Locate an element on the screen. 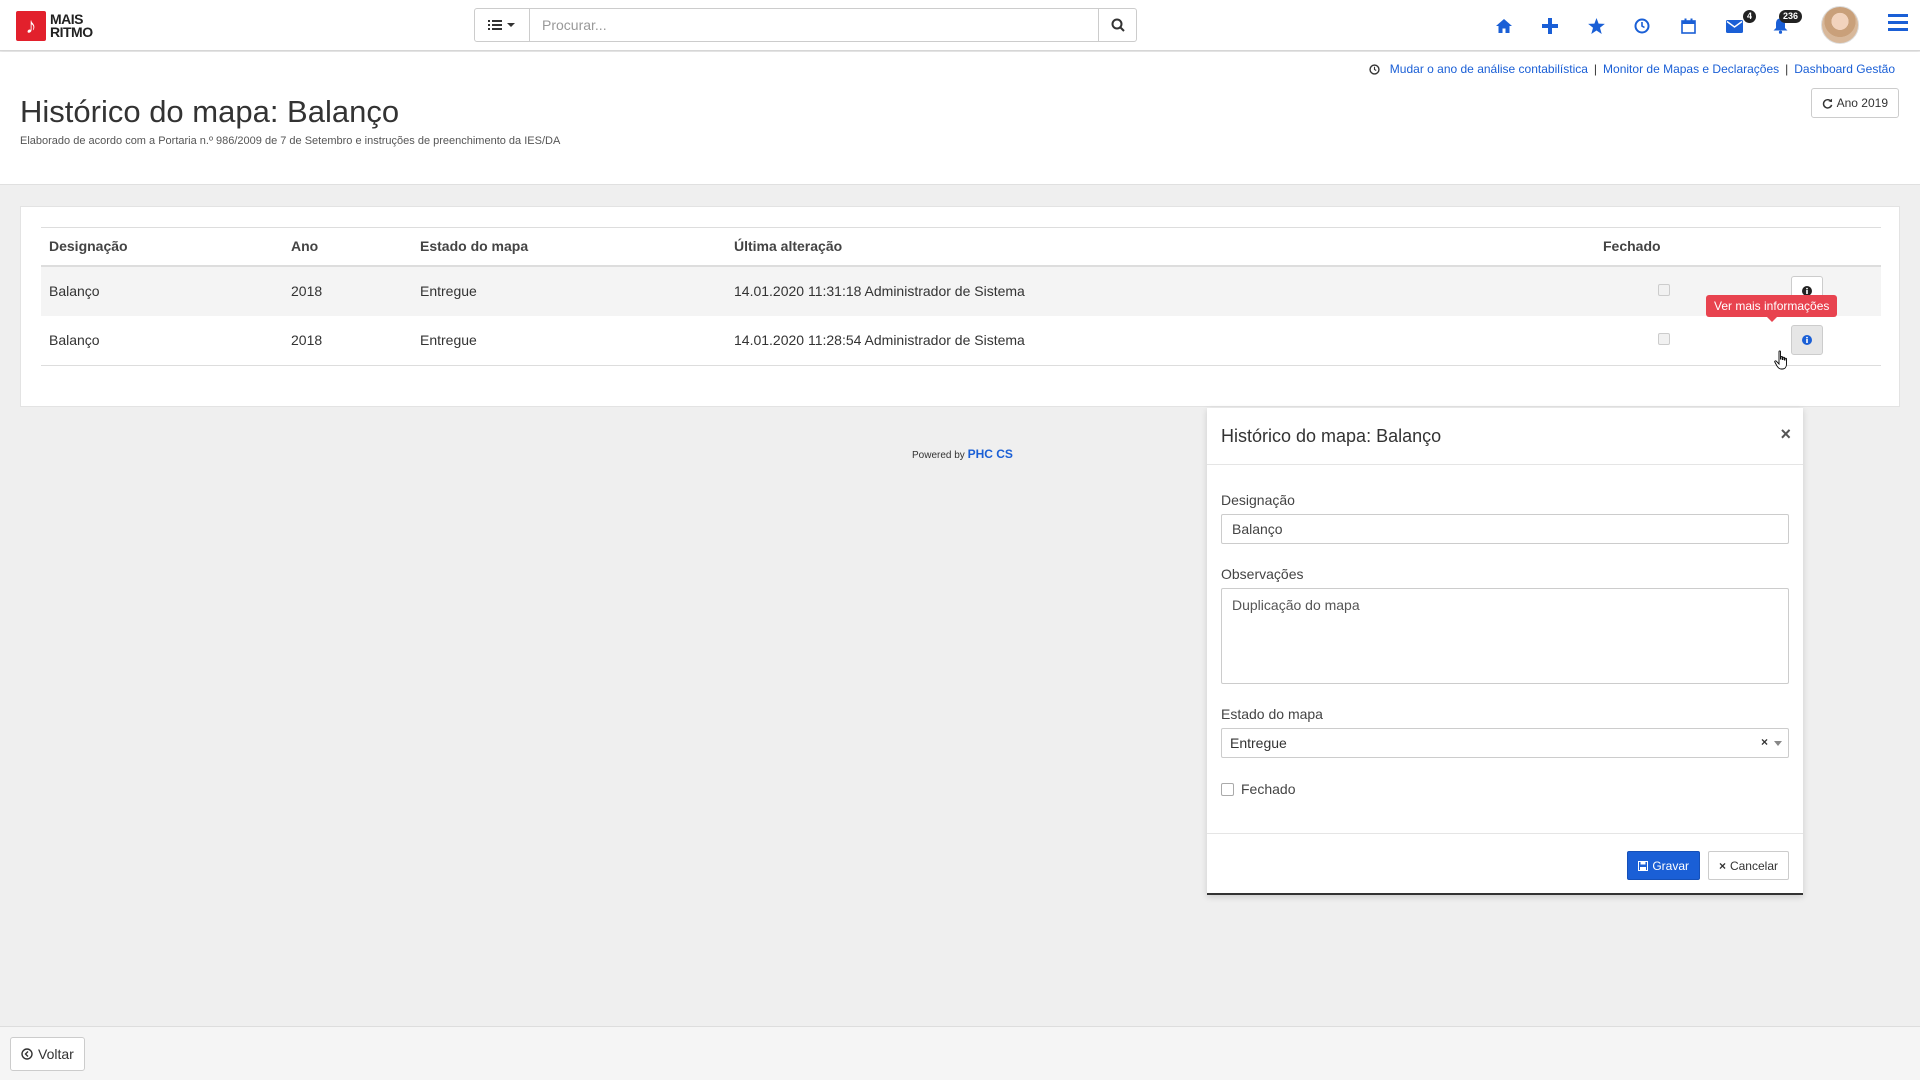 The image size is (1920, 1080). designacao-field is located at coordinates (1505, 529).